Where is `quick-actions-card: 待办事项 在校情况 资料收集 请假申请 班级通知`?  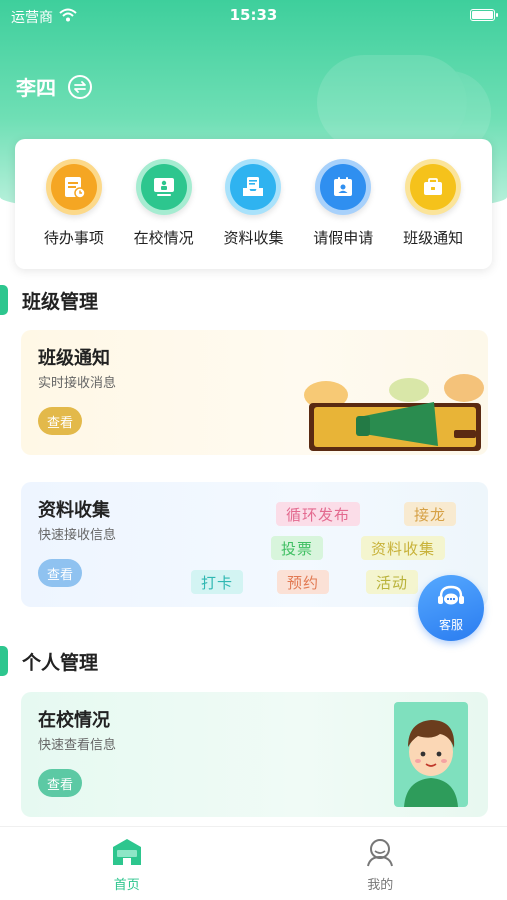
quick-actions-card: 待办事项 在校情况 资料收集 请假申请 班级通知 is located at coordinates (253, 204).